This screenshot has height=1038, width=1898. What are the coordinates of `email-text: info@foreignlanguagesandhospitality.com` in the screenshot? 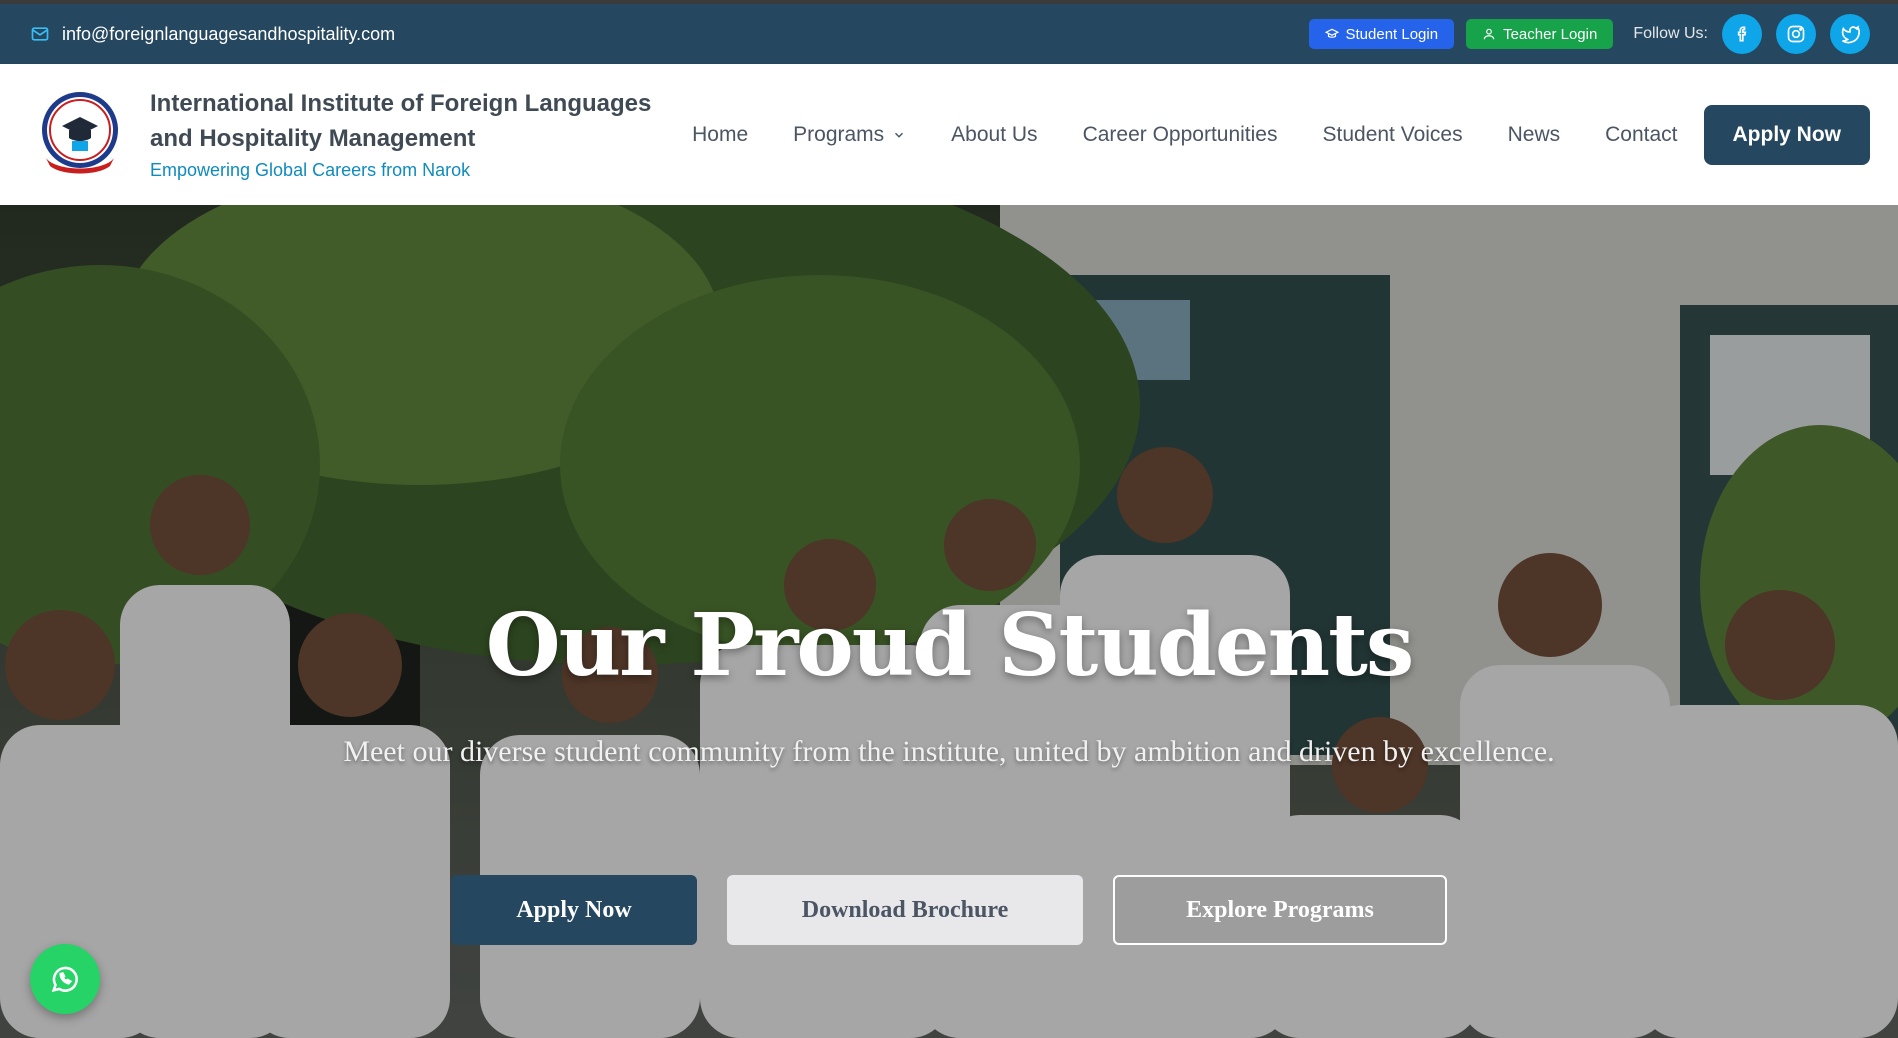 It's located at (229, 33).